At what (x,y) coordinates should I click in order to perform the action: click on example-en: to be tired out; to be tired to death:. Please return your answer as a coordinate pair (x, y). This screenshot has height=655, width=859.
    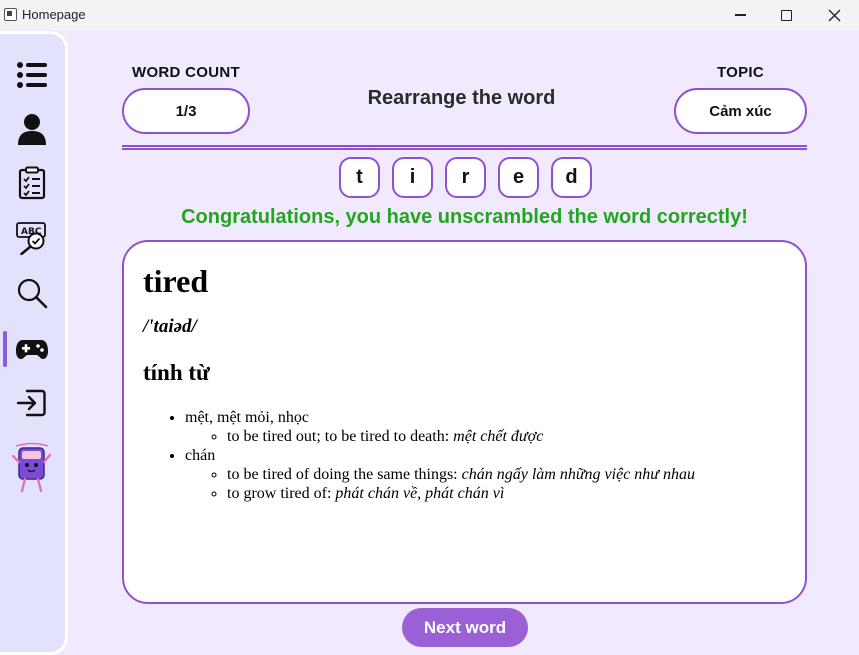
    Looking at the image, I should click on (340, 436).